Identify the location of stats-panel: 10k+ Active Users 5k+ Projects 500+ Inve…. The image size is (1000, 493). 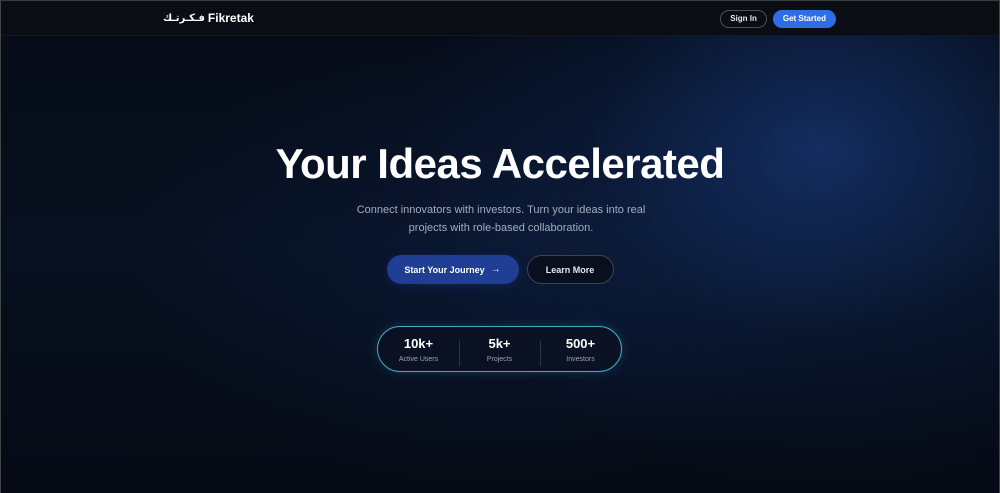
(499, 349).